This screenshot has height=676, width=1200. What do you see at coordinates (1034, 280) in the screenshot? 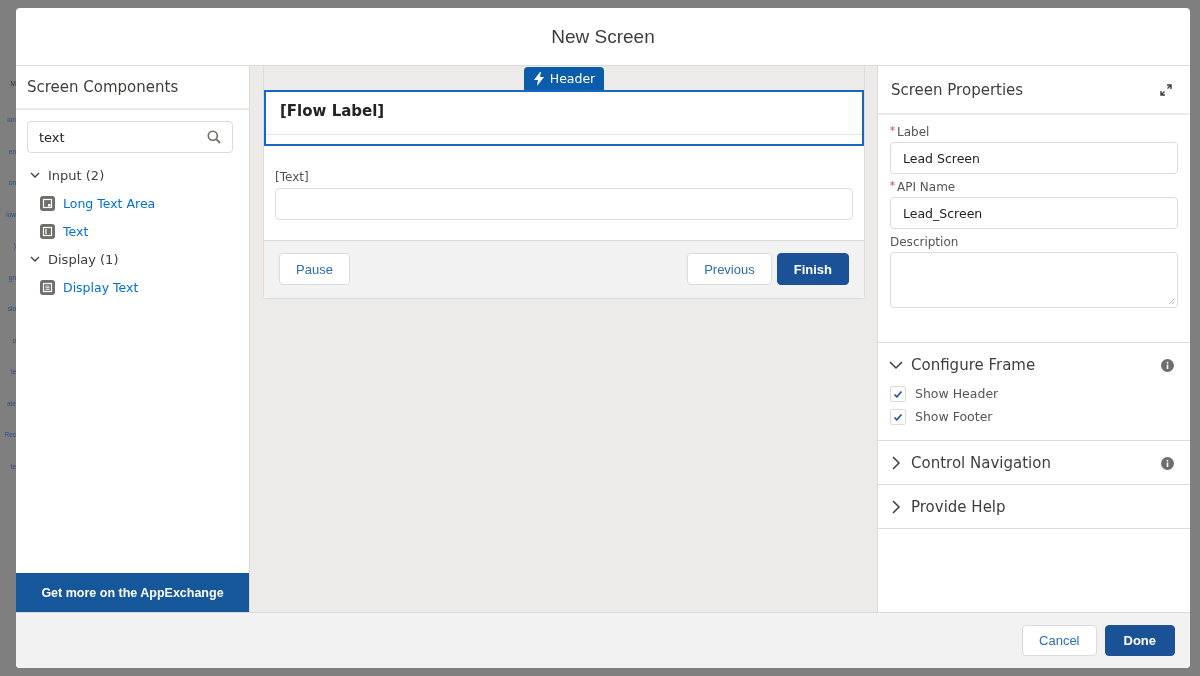
I see `description-field` at bounding box center [1034, 280].